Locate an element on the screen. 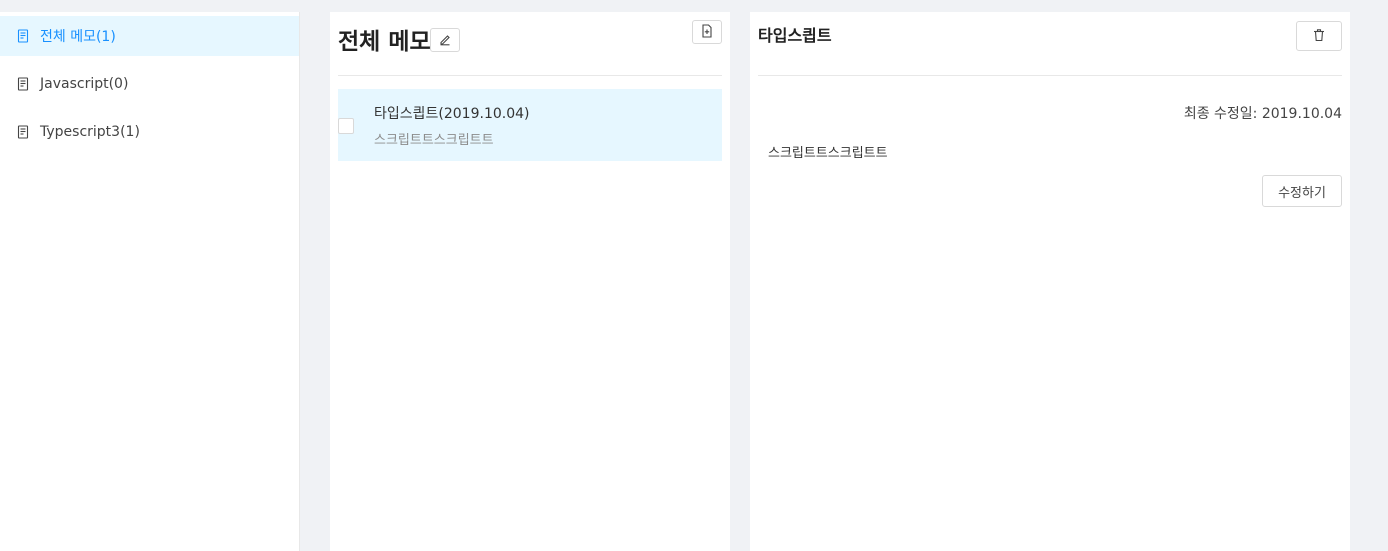 This screenshot has height=551, width=1388. memo-list-item: 타입스킙트(2019.10.04) 스크립트트스크립트트 is located at coordinates (530, 125).